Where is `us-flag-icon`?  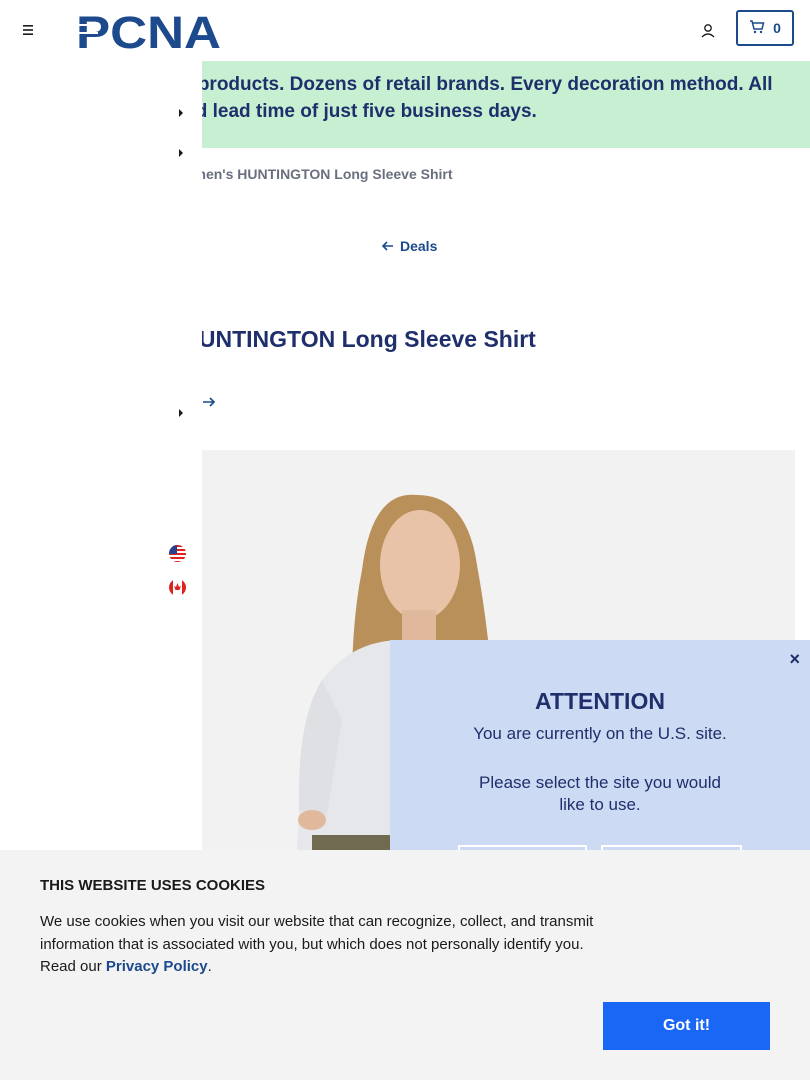 us-flag-icon is located at coordinates (177, 553).